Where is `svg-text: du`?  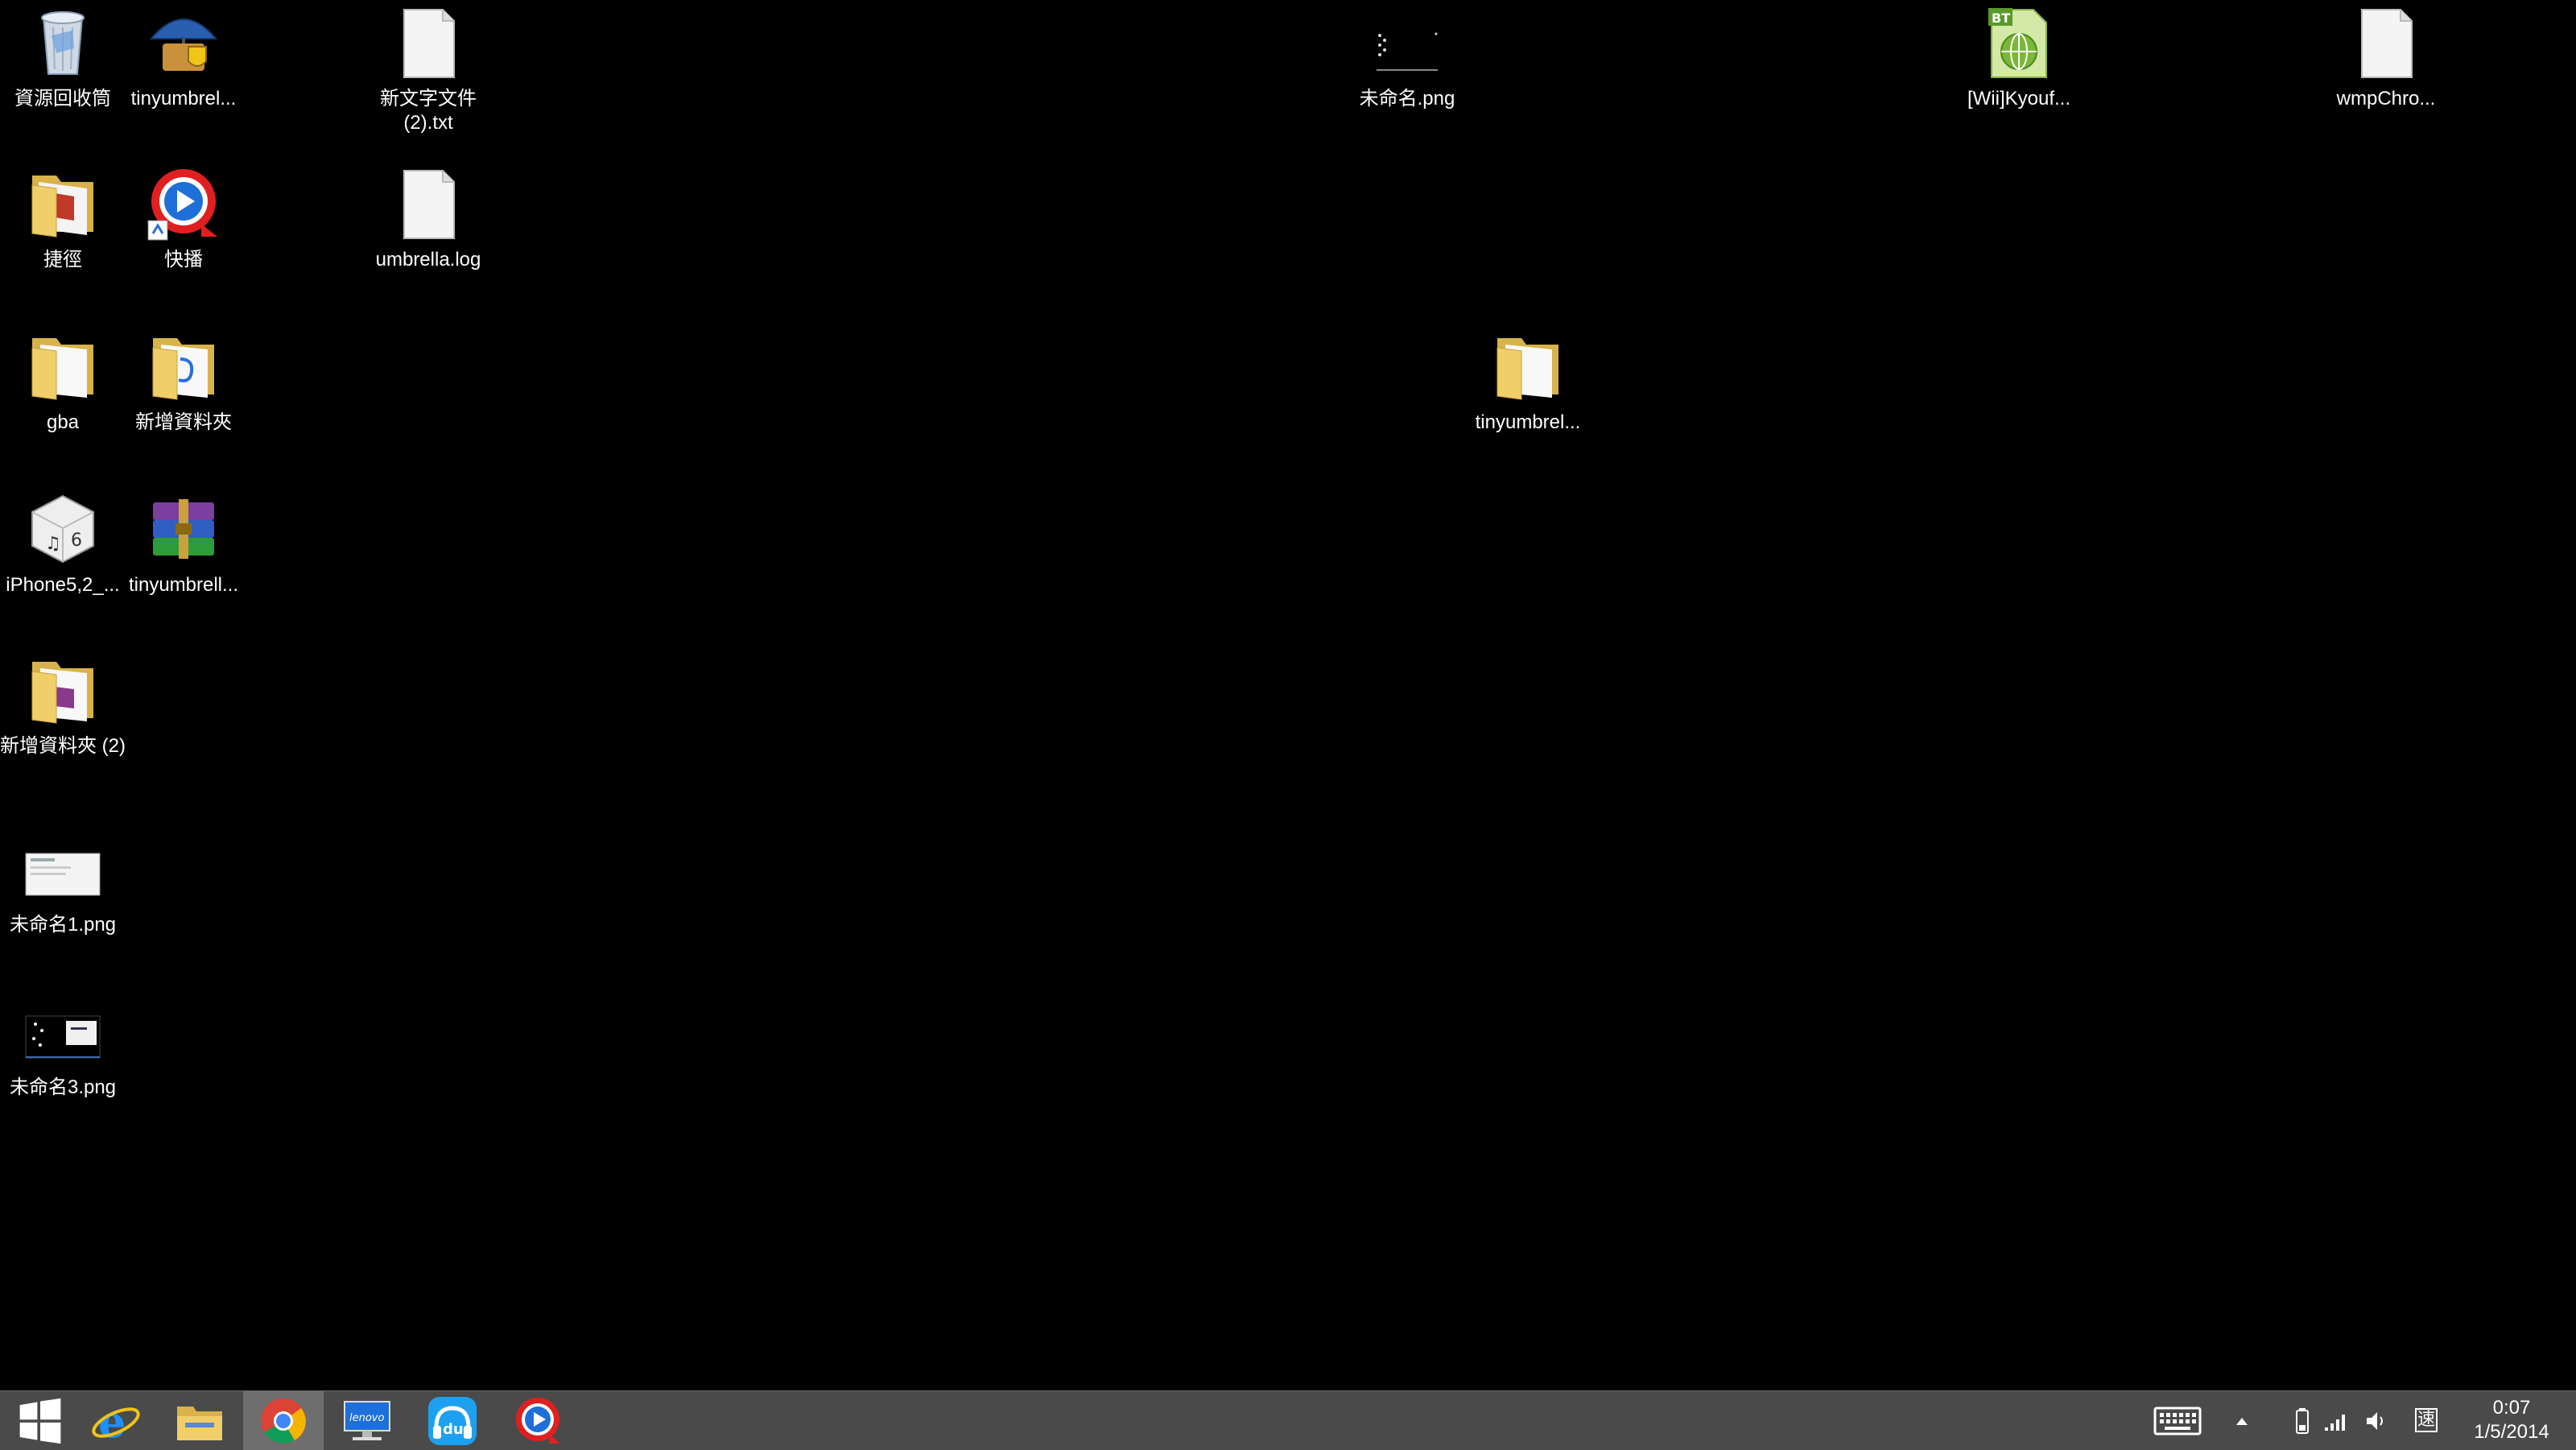
svg-text: du is located at coordinates (453, 1429).